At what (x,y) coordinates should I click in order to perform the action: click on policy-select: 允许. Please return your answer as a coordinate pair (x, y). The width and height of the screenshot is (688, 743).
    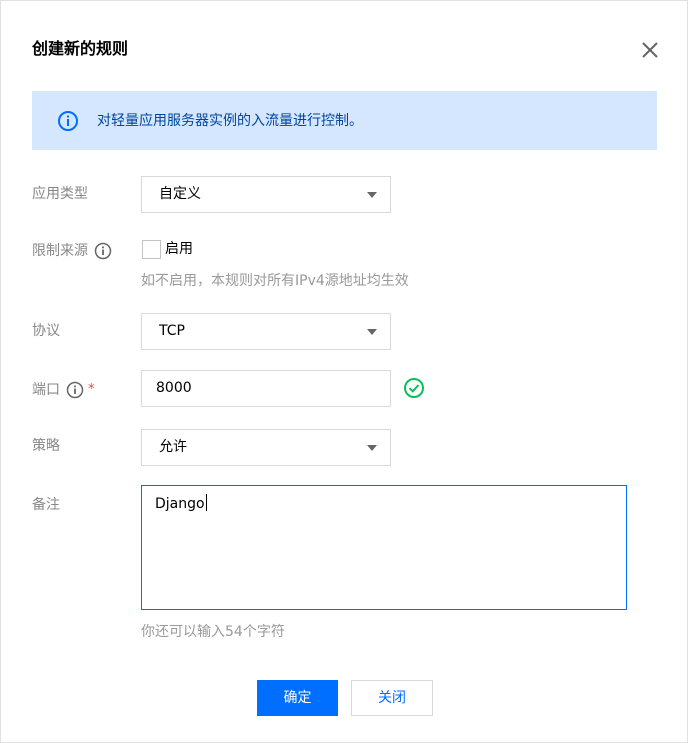
    Looking at the image, I should click on (266, 447).